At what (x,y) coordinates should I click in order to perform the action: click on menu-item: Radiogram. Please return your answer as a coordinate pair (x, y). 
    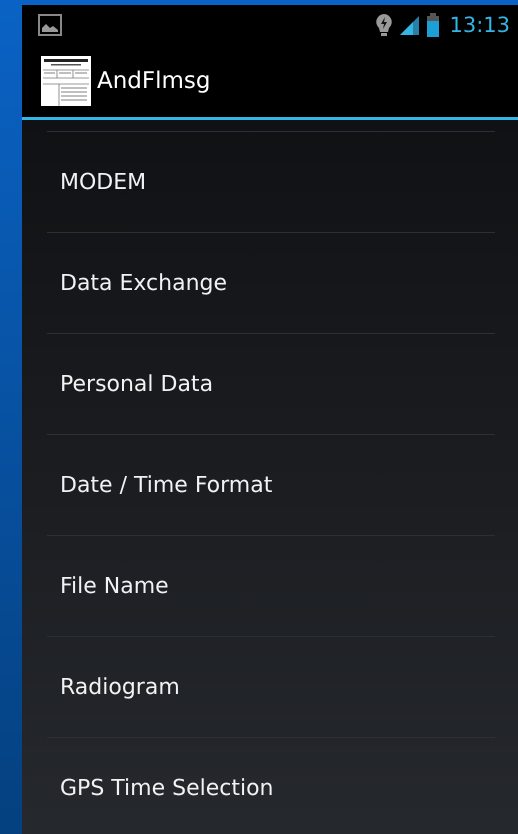
    Looking at the image, I should click on (271, 687).